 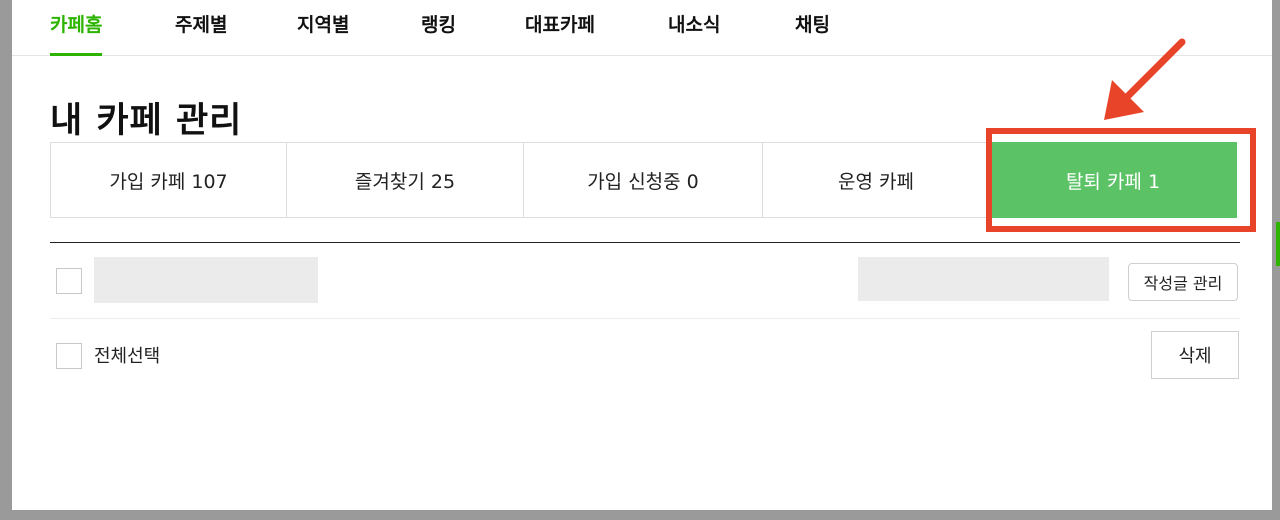 I want to click on cafe-name-placeholder, so click(x=206, y=280).